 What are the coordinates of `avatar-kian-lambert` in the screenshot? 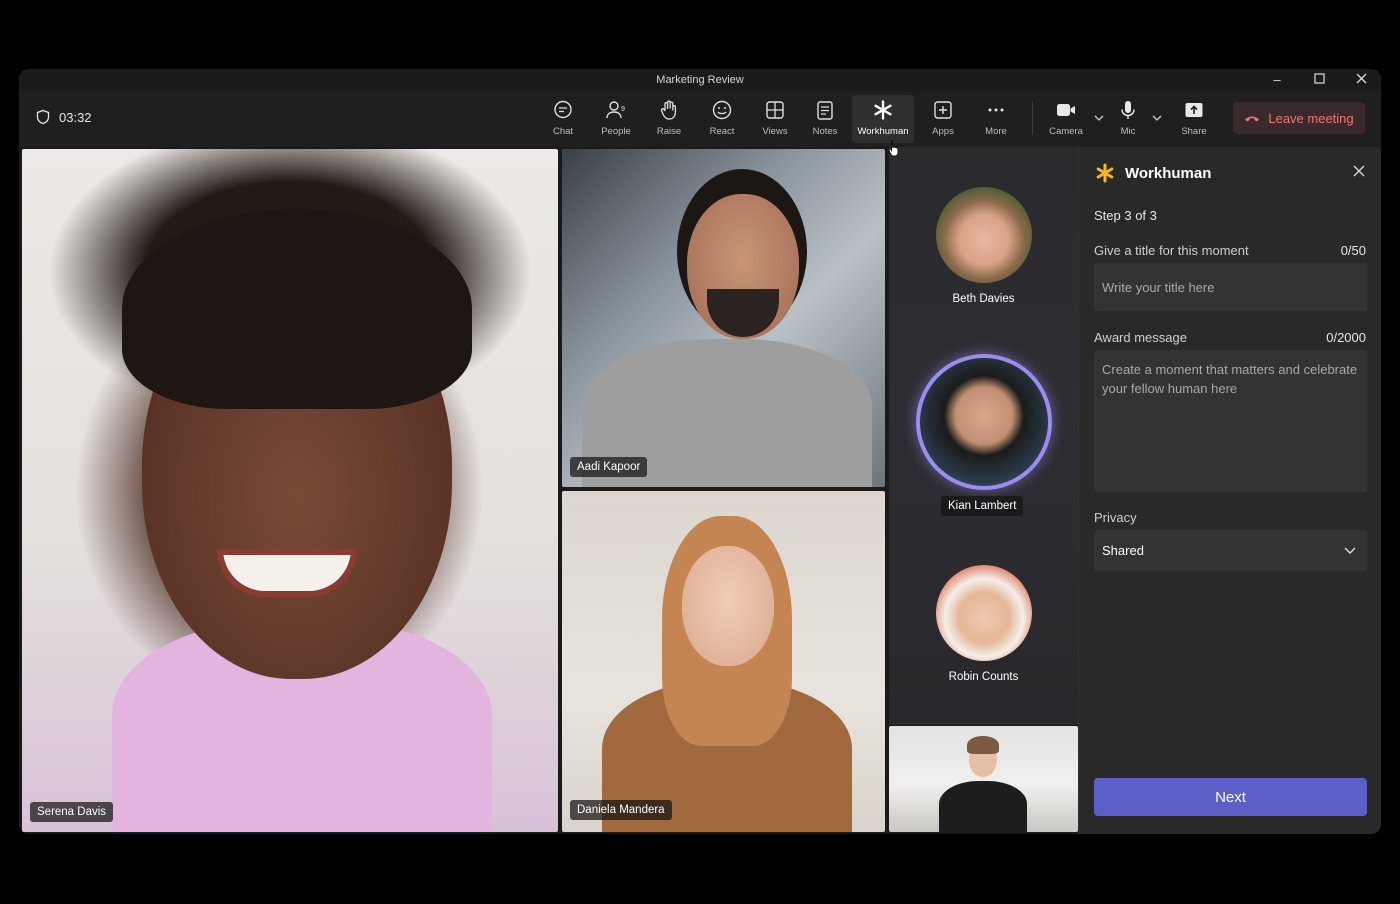 It's located at (984, 422).